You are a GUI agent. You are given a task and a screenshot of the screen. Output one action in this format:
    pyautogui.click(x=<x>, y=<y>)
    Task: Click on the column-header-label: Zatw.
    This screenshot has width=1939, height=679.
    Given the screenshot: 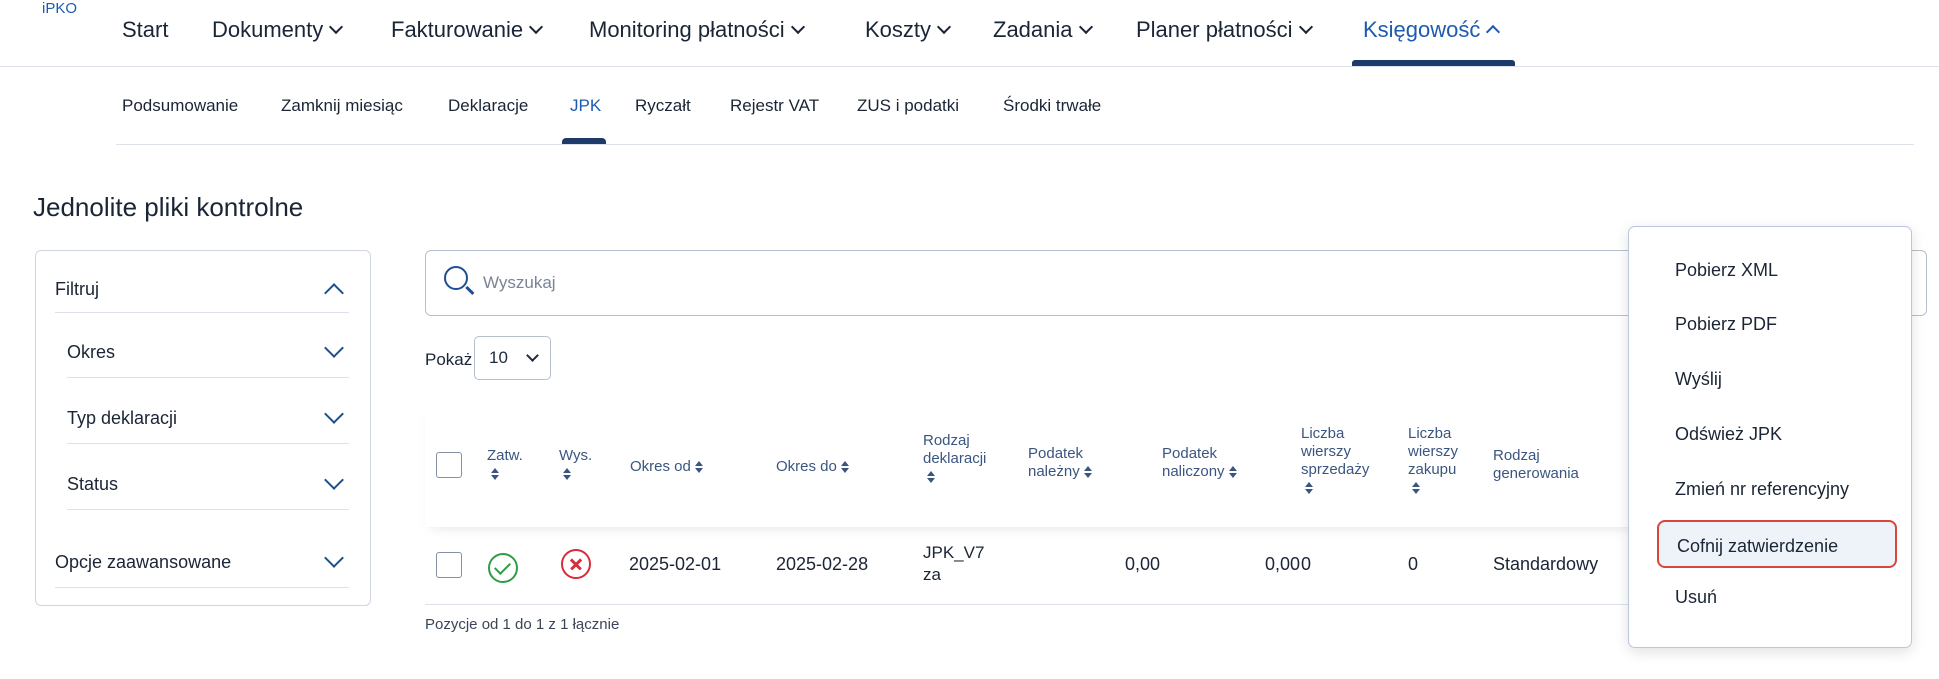 What is the action you would take?
    pyautogui.click(x=505, y=455)
    